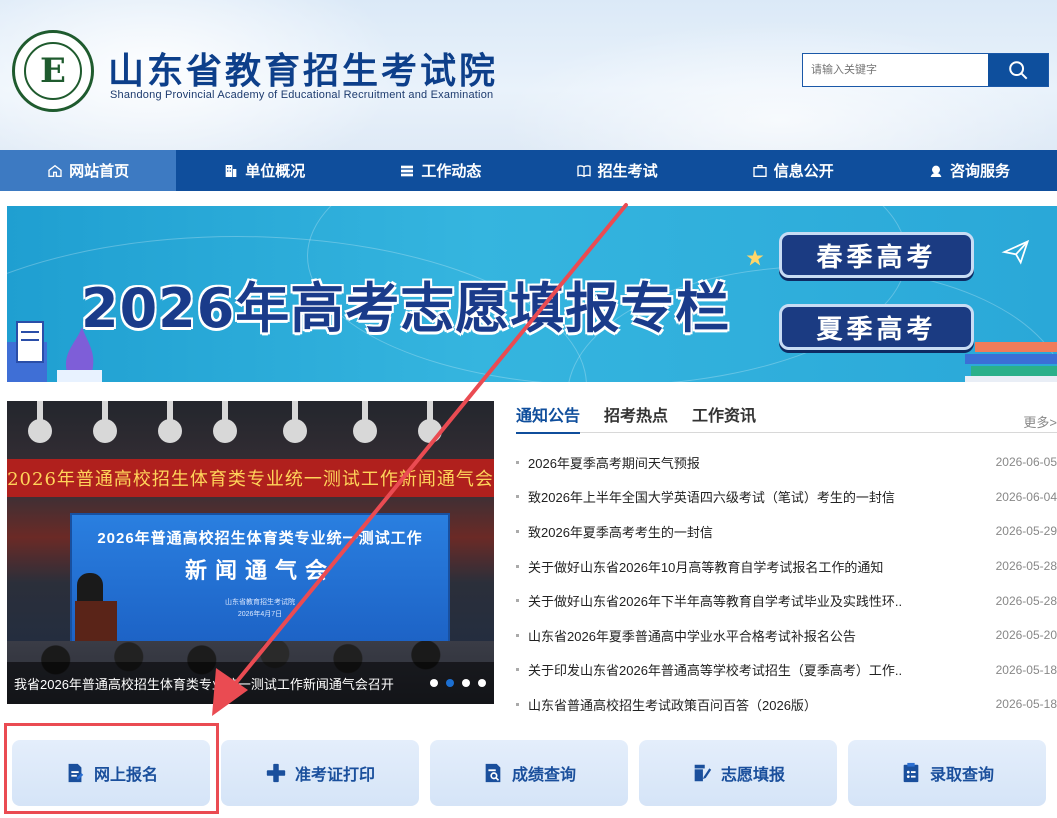 This screenshot has width=1057, height=818. What do you see at coordinates (961, 775) in the screenshot?
I see `quick-label: 录取查询` at bounding box center [961, 775].